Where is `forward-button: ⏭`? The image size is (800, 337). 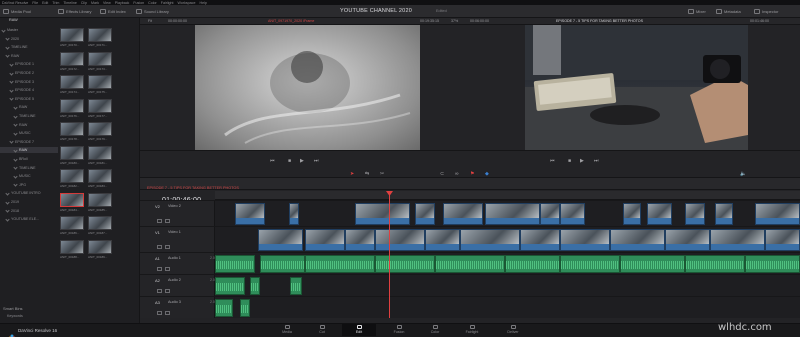
forward-button: ⏭ is located at coordinates (316, 161).